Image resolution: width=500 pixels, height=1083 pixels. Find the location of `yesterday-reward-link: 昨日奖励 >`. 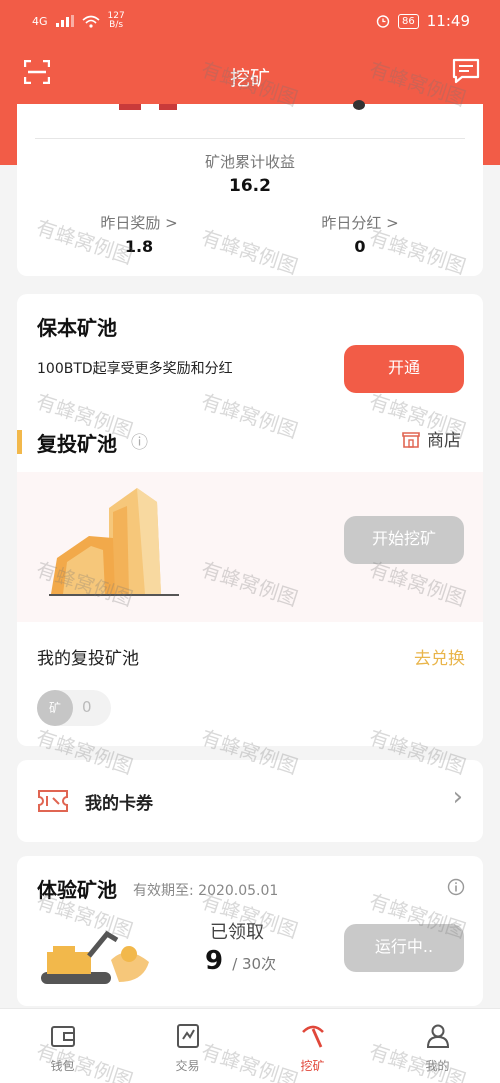

yesterday-reward-link: 昨日奖励 > is located at coordinates (139, 222).